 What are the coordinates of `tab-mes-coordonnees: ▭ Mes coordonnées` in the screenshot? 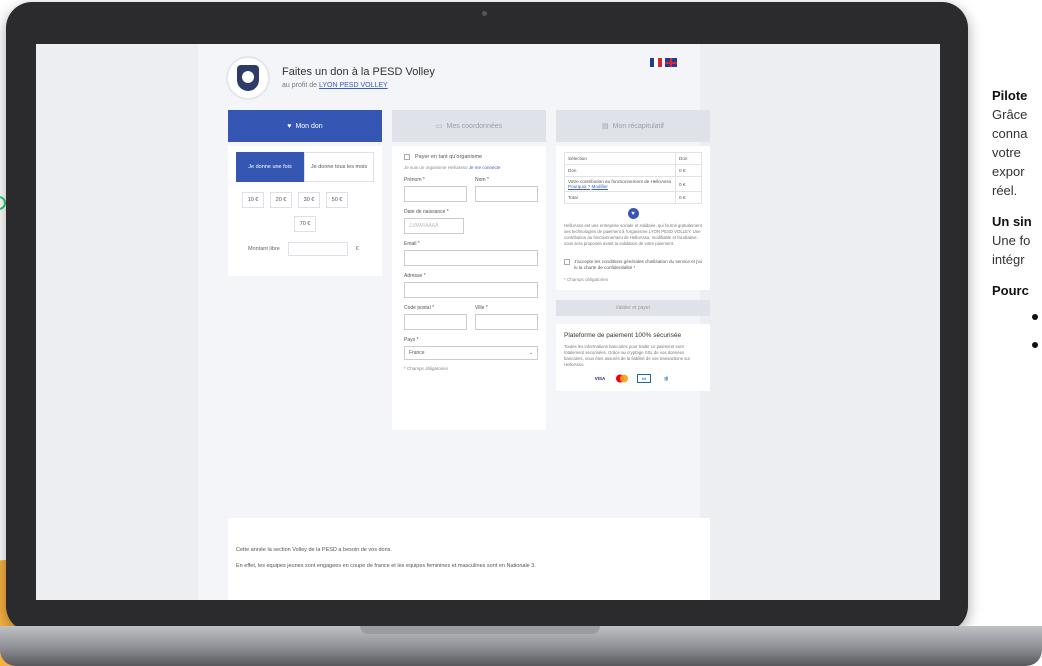 It's located at (469, 126).